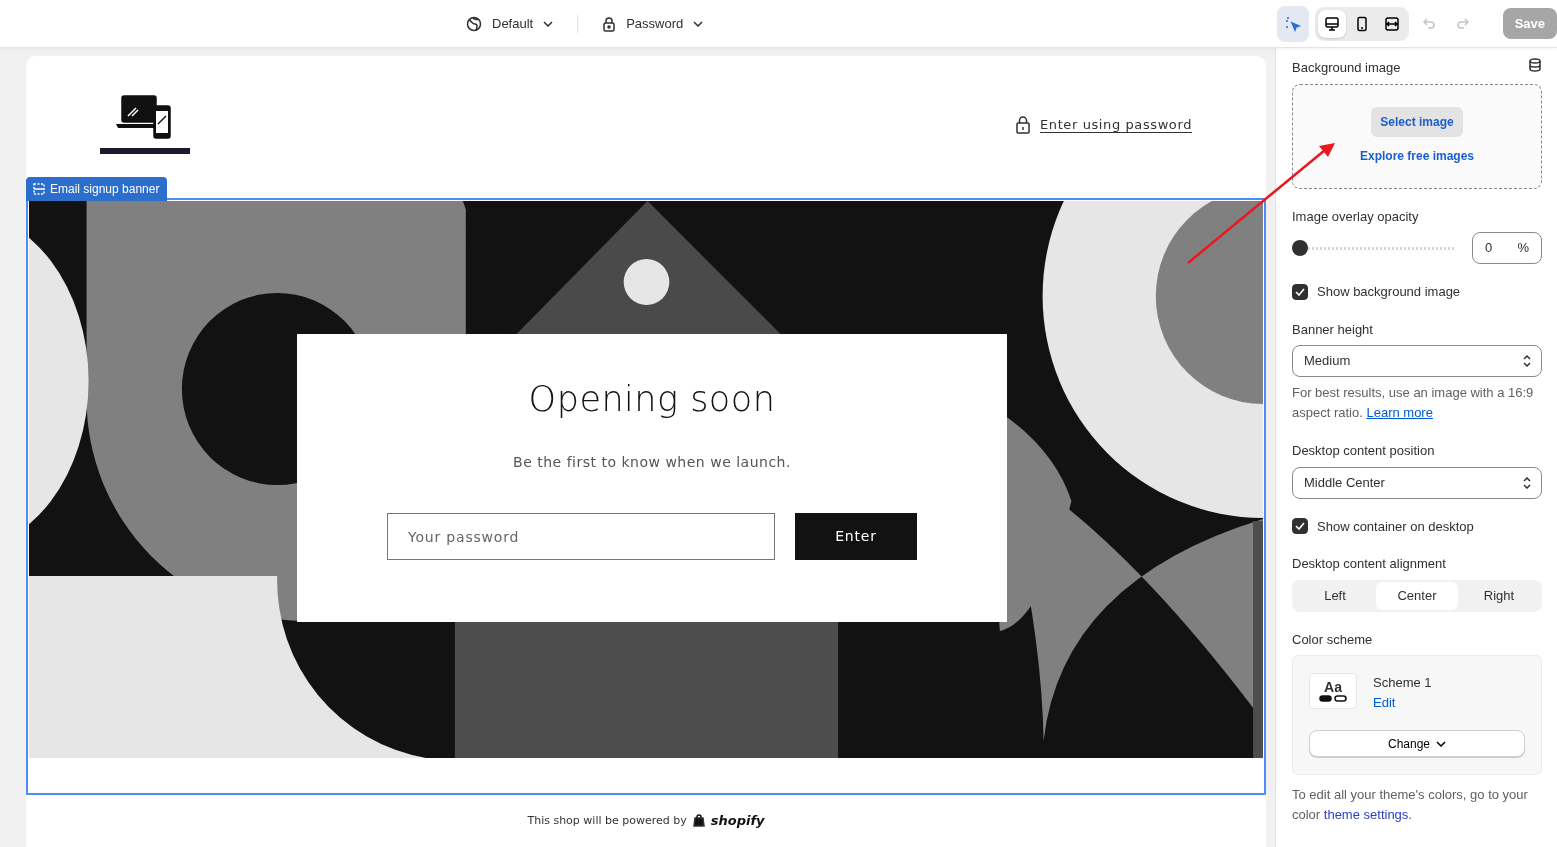 This screenshot has height=847, width=1557. Describe the element at coordinates (1402, 683) in the screenshot. I see `scheme-name: Scheme 1` at that location.